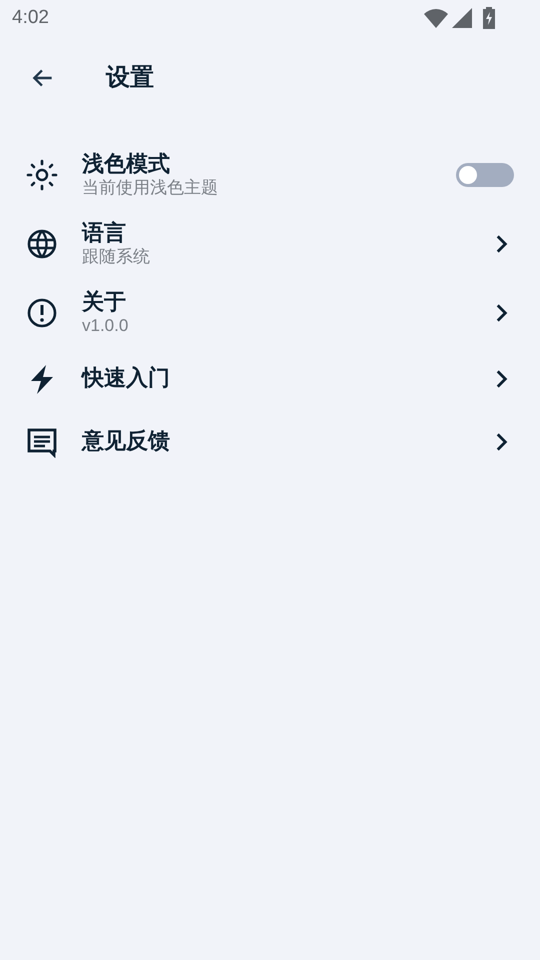 This screenshot has height=960, width=540. Describe the element at coordinates (42, 244) in the screenshot. I see `globe-icon` at that location.